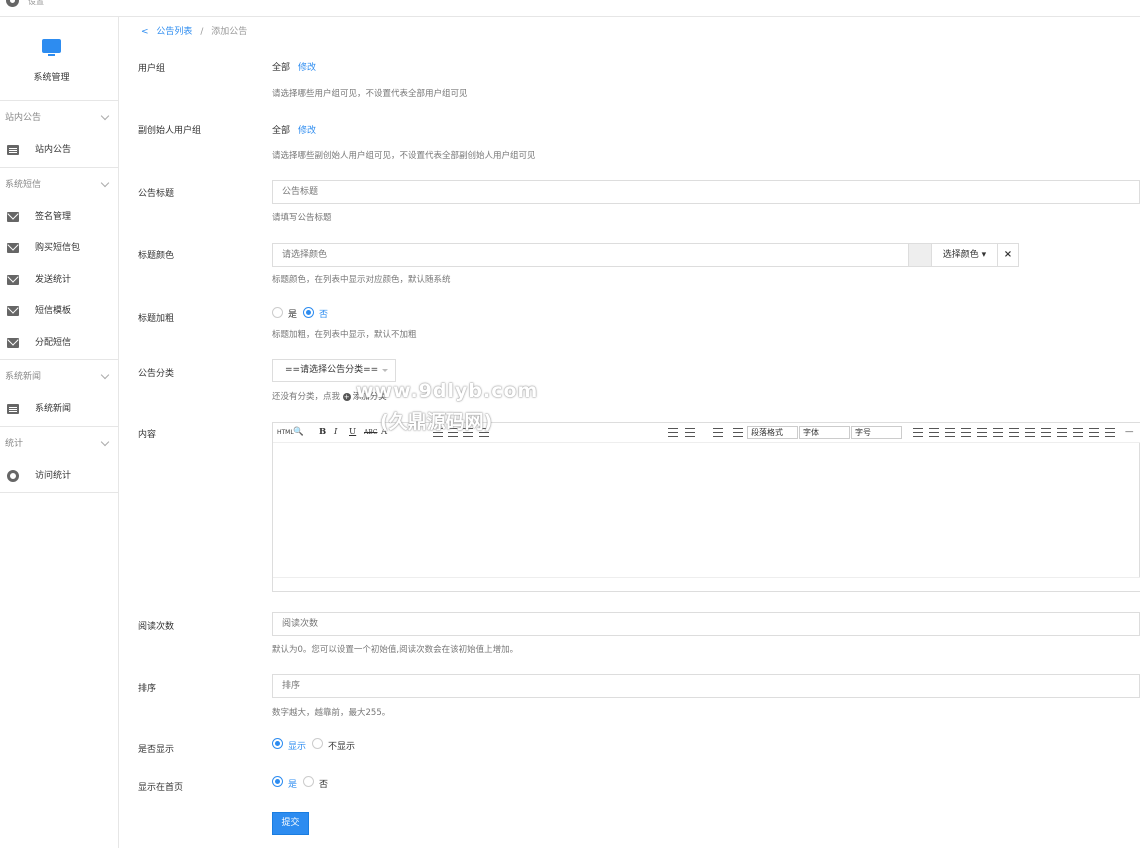 This screenshot has width=1140, height=848. Describe the element at coordinates (331, 713) in the screenshot. I see `sort-help: 数字越大，越靠前，最大255。` at that location.